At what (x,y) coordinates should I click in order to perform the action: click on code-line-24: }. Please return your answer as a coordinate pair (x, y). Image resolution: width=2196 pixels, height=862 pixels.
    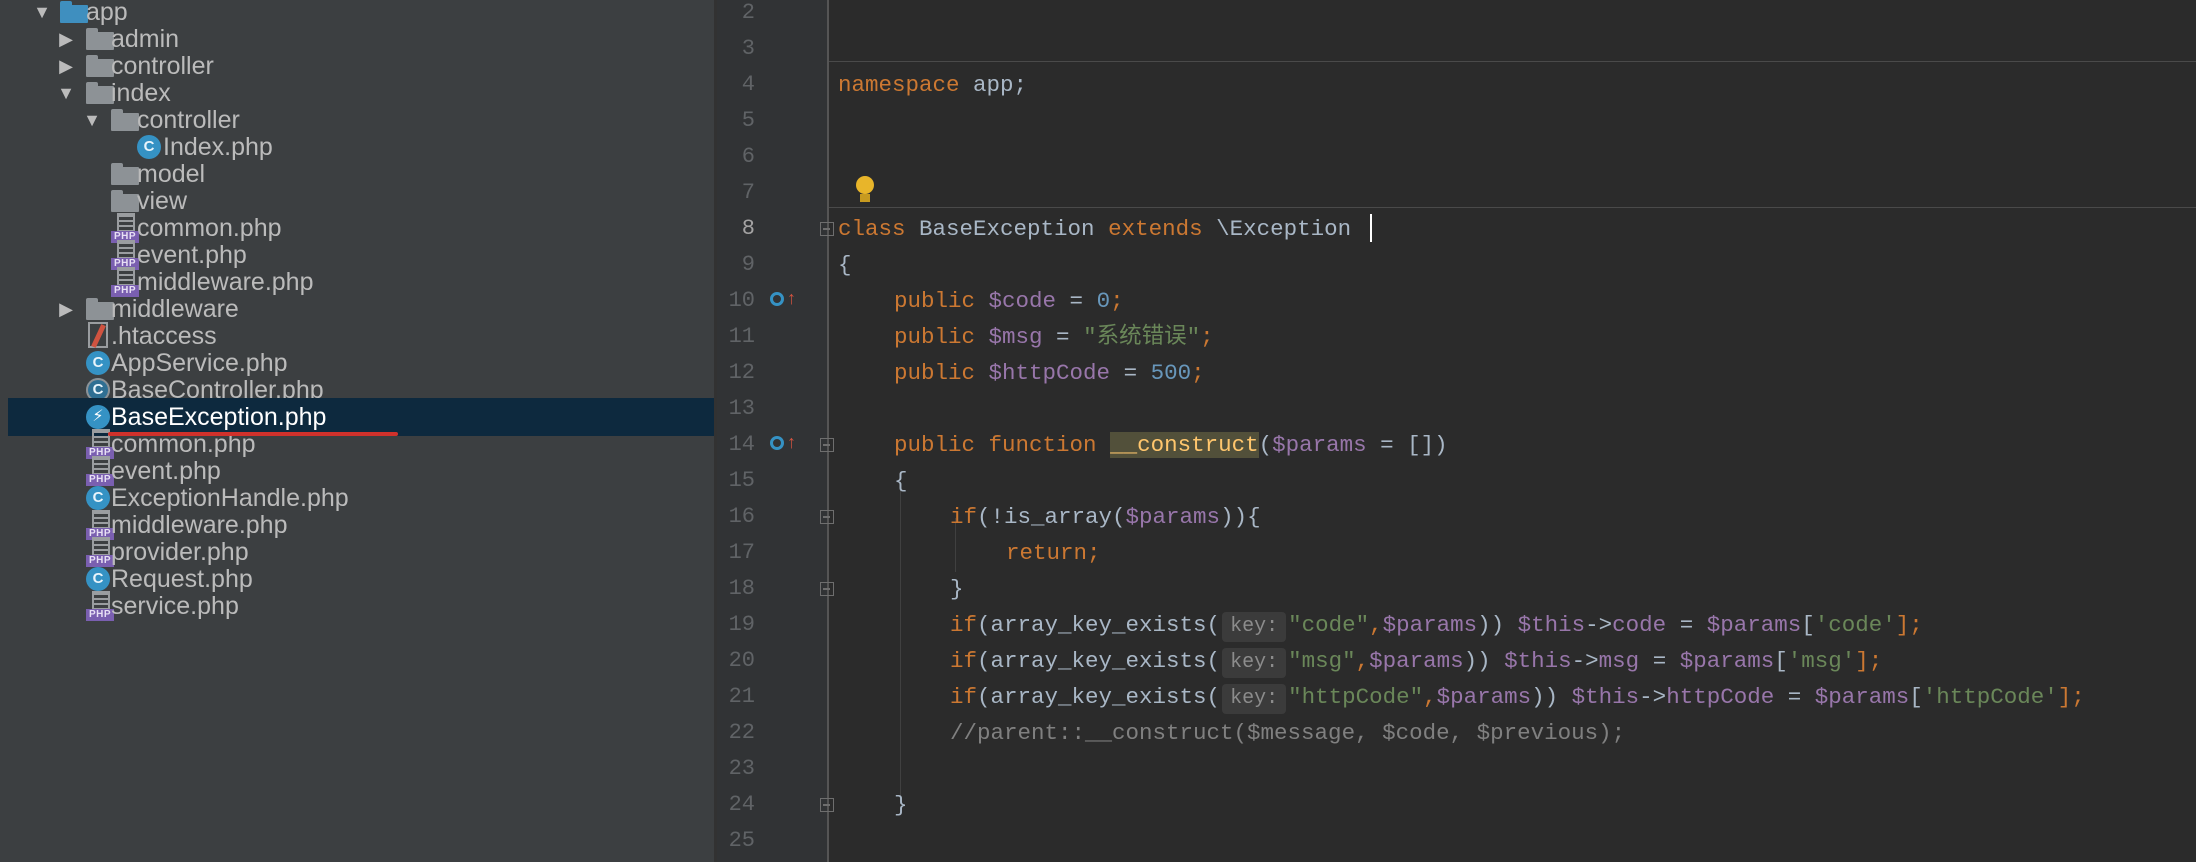
    Looking at the image, I should click on (901, 805).